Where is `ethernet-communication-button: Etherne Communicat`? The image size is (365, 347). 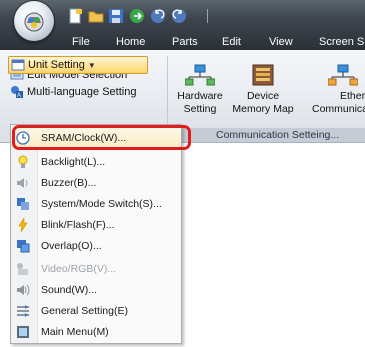
ethernet-communication-button: Etherne Communicat is located at coordinates (335, 90).